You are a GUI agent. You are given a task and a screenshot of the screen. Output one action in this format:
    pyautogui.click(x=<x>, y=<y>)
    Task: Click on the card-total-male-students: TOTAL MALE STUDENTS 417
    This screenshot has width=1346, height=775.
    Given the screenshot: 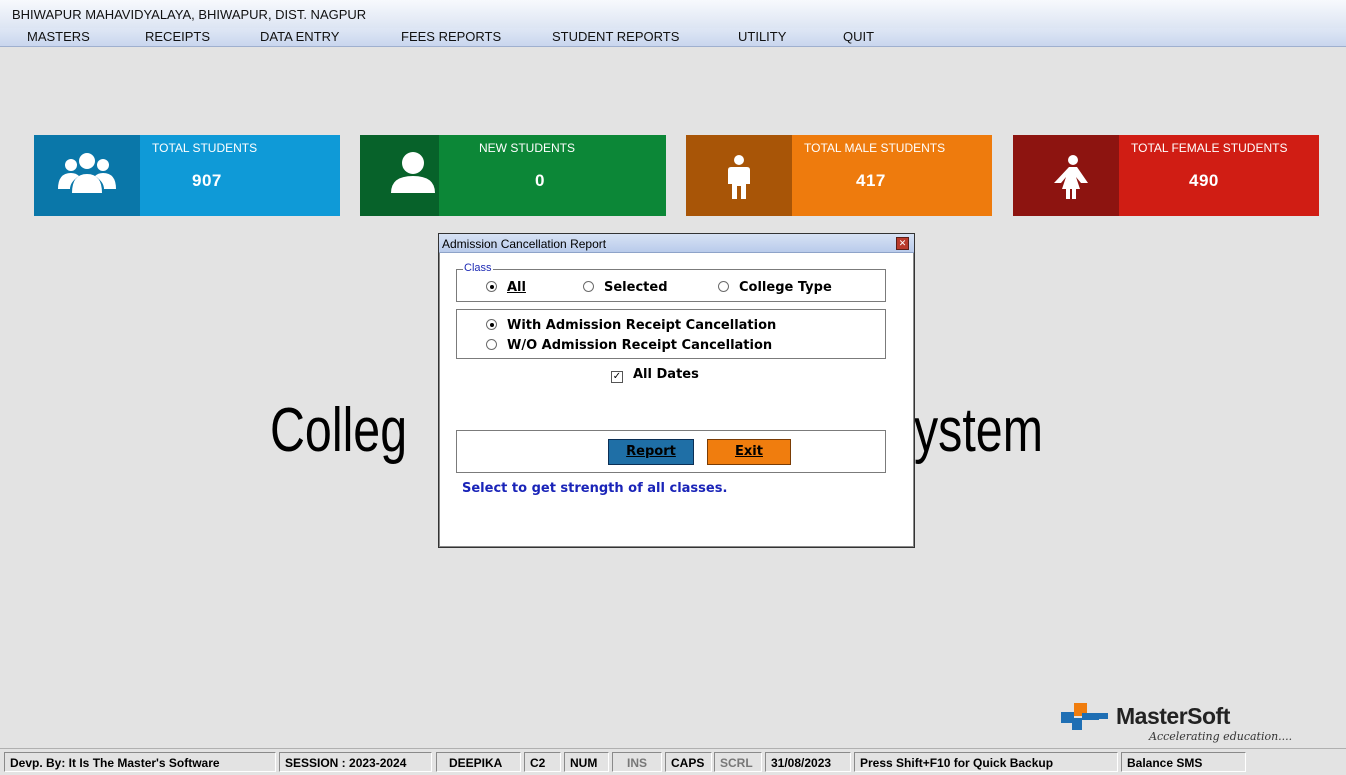 What is the action you would take?
    pyautogui.click(x=839, y=175)
    